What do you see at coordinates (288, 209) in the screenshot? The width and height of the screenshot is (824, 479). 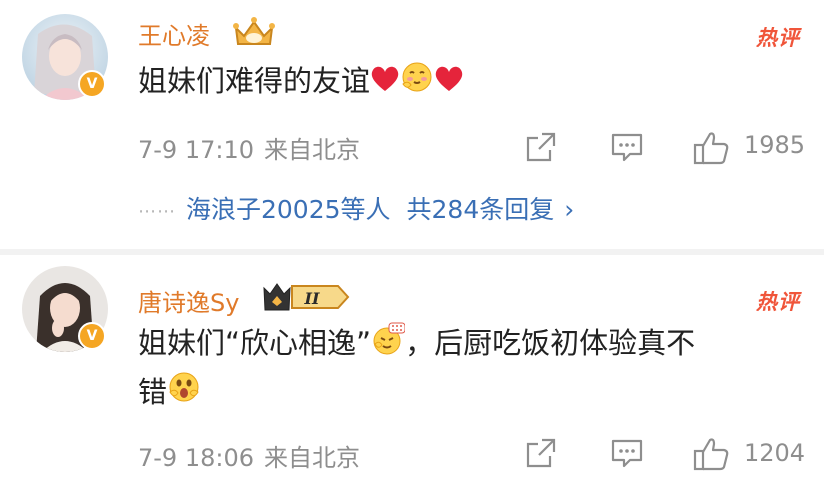 I see `replies-users: 海浪子20025等人` at bounding box center [288, 209].